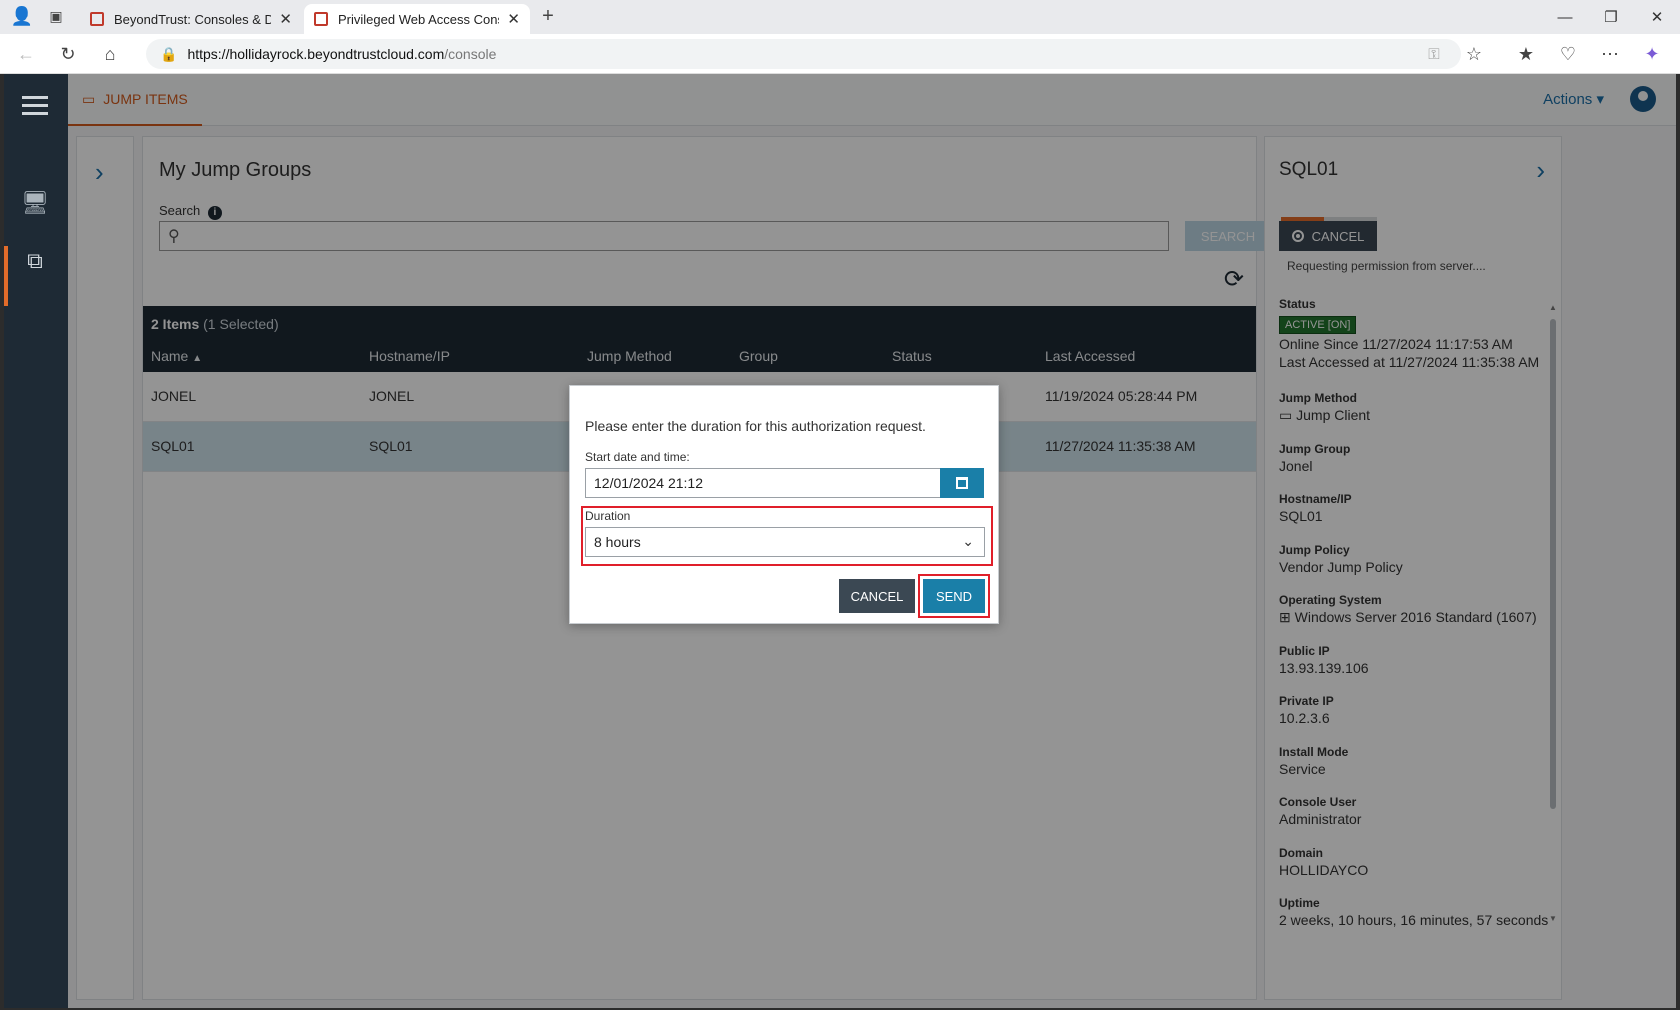 Image resolution: width=1680 pixels, height=1010 pixels. I want to click on hamburger-menu-icon, so click(35, 106).